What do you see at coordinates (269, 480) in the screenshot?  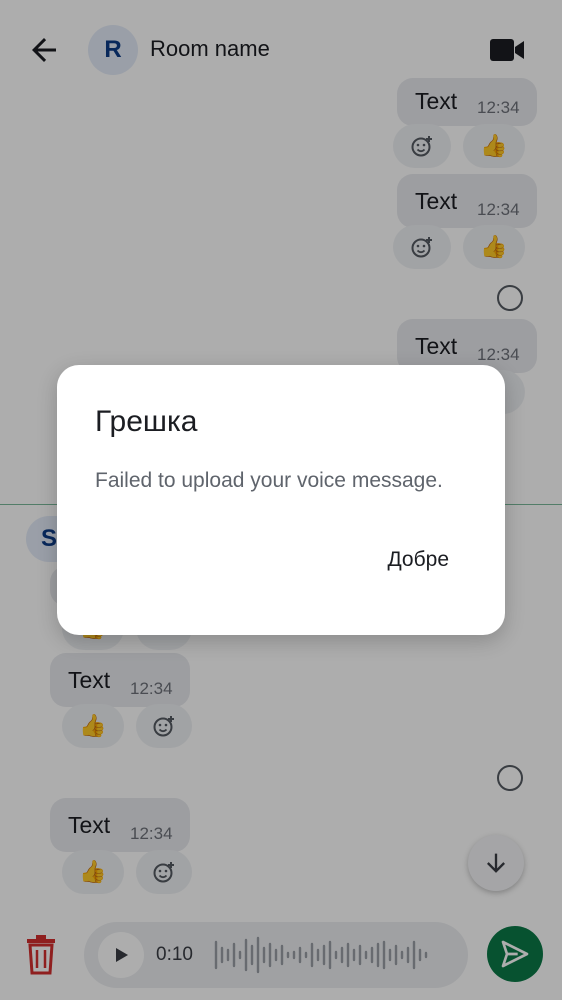 I see `dialog-message: Failed to upload your voice message.` at bounding box center [269, 480].